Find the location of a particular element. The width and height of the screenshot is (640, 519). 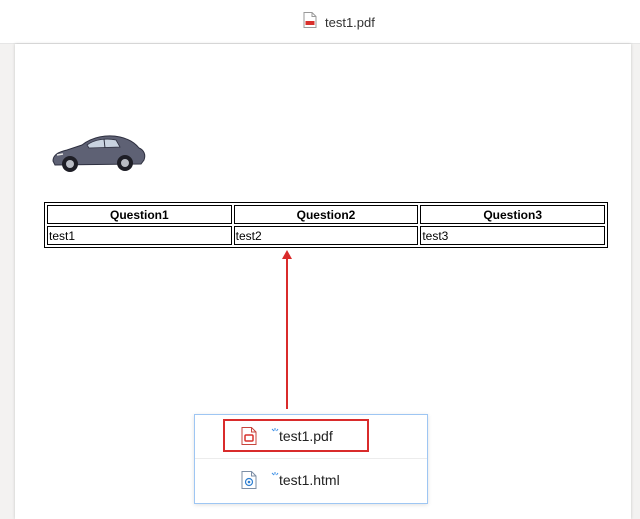

html-file-icon is located at coordinates (249, 482).